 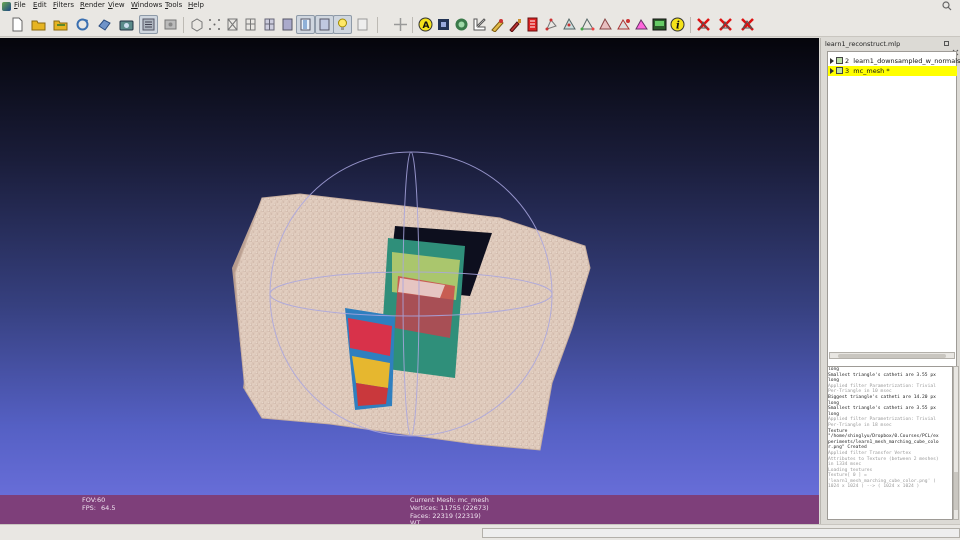 What do you see at coordinates (533, 24) in the screenshot?
I see `raster-layer-icon` at bounding box center [533, 24].